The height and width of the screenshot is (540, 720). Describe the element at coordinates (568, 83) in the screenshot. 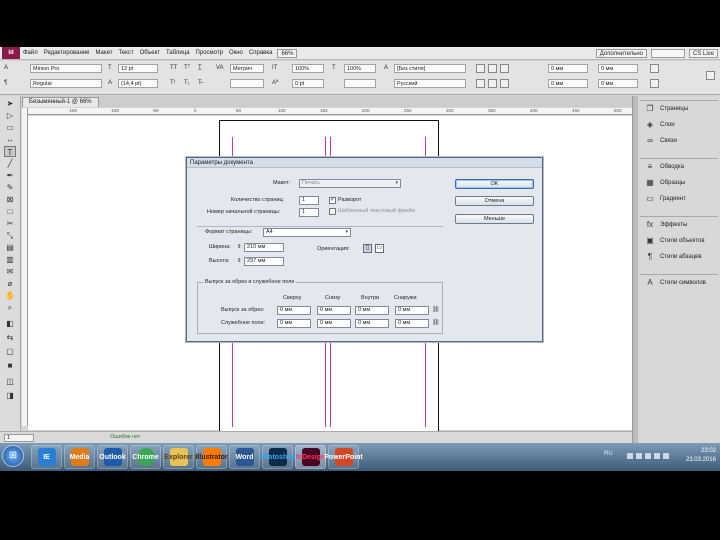

I see `first-line-indent-input: 0 мм` at that location.